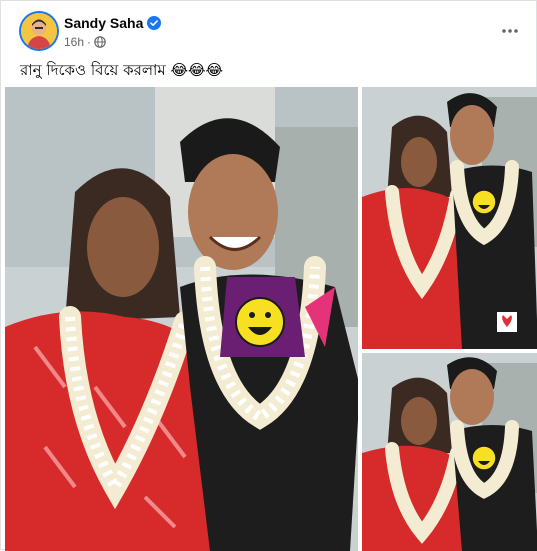 Image resolution: width=537 pixels, height=551 pixels. What do you see at coordinates (103, 23) in the screenshot?
I see `author-name: Sandy Saha` at bounding box center [103, 23].